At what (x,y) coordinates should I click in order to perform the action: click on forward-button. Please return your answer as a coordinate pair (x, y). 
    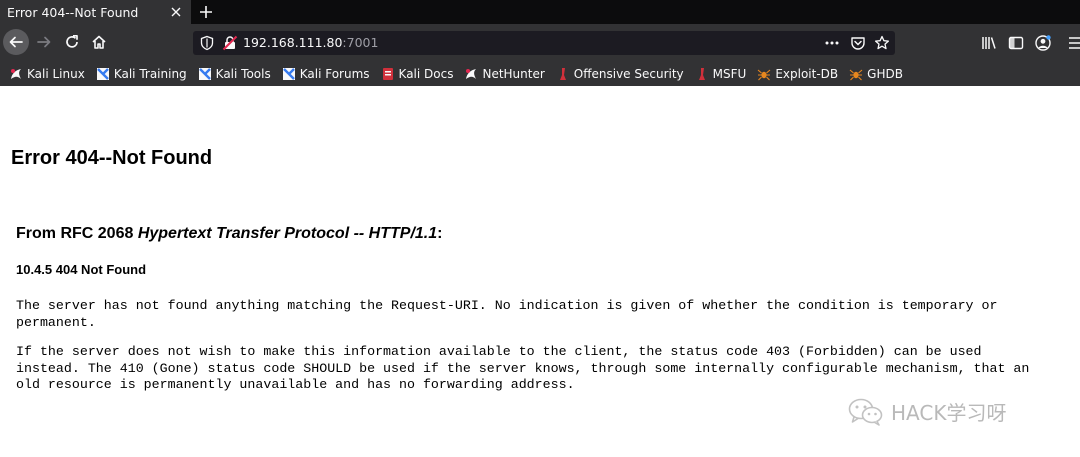
    Looking at the image, I should click on (44, 42).